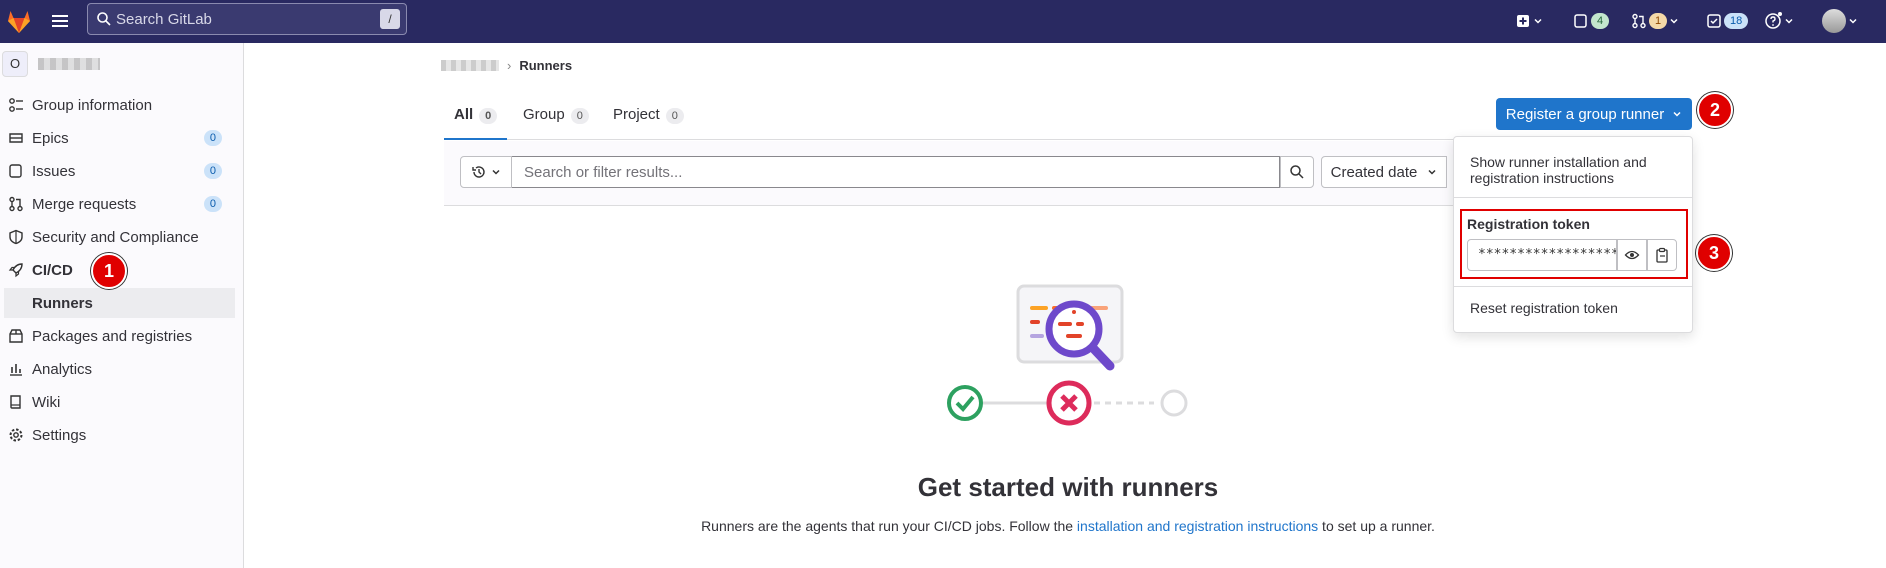 This screenshot has height=568, width=1886. What do you see at coordinates (390, 19) in the screenshot?
I see `search-shortcut-key: /` at bounding box center [390, 19].